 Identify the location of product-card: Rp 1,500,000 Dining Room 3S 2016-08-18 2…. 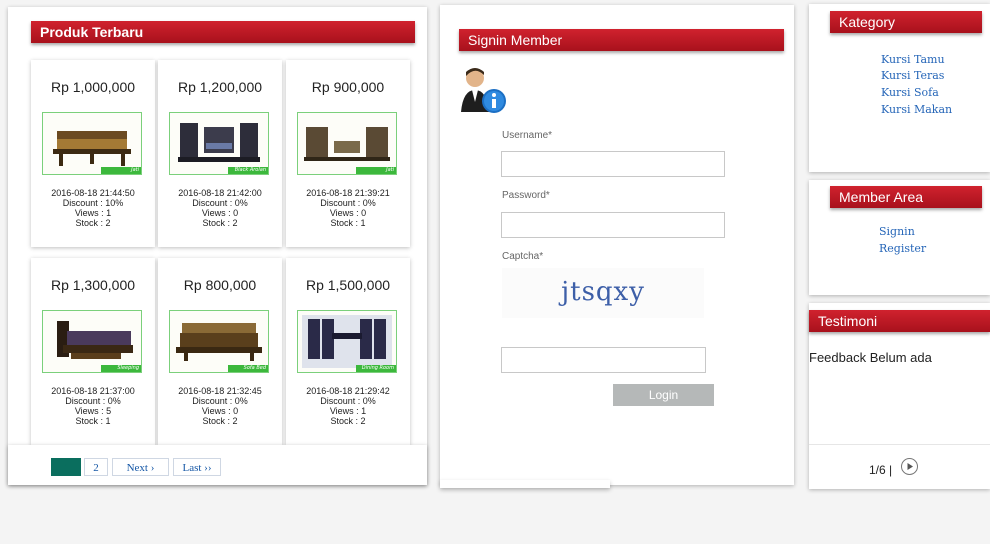
(348, 351).